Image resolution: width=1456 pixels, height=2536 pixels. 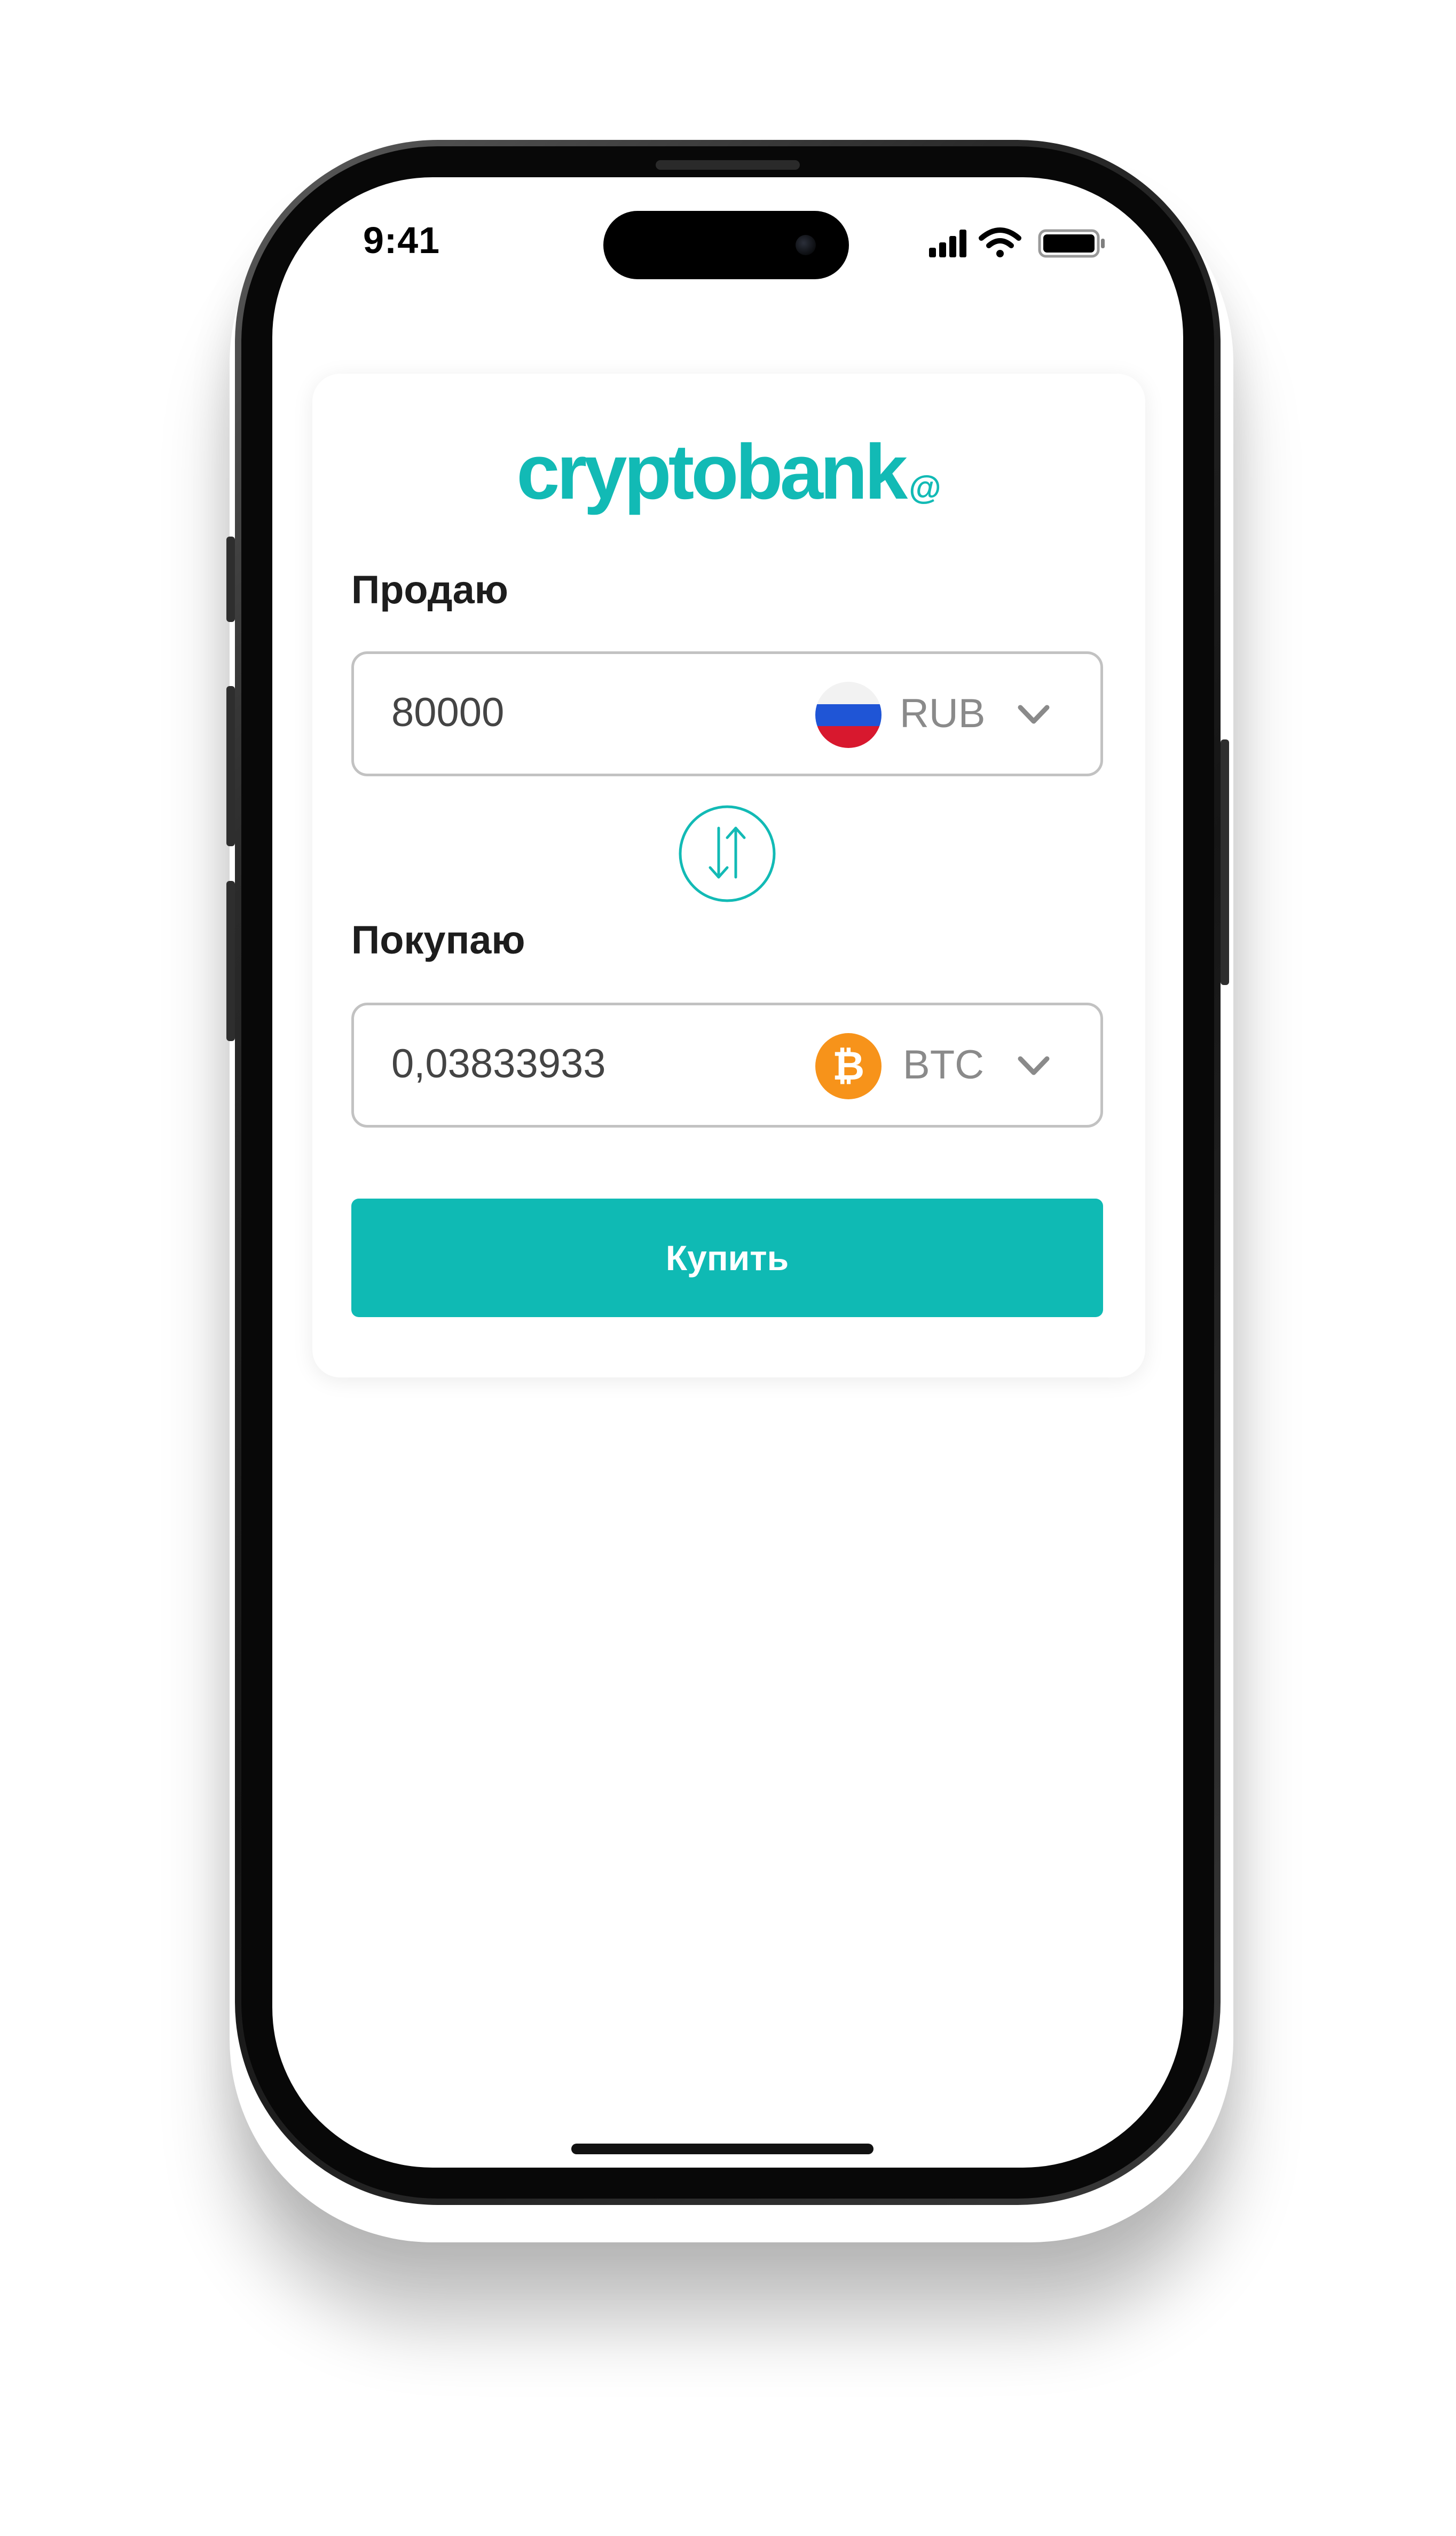 I want to click on wifi-icon, so click(x=1000, y=242).